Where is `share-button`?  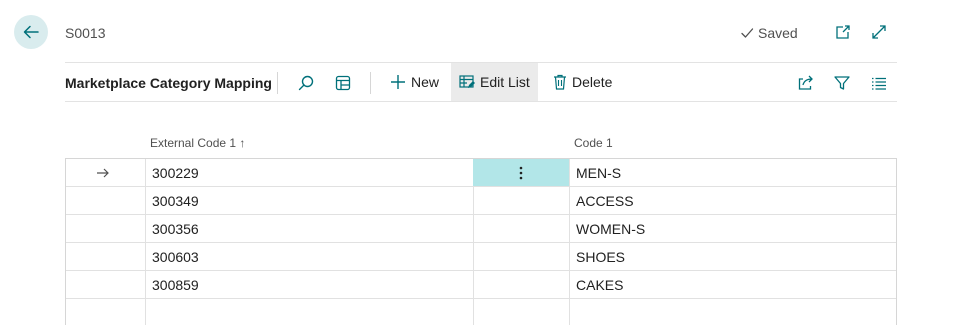
share-button is located at coordinates (806, 83).